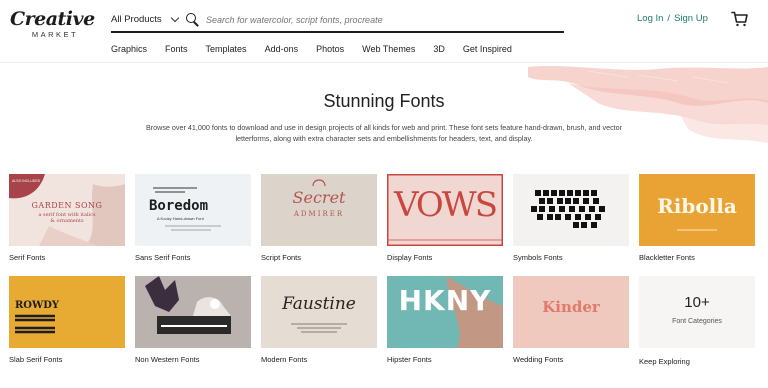  Describe the element at coordinates (487, 49) in the screenshot. I see `nav-item-get-inspired: Get Inspired` at that location.